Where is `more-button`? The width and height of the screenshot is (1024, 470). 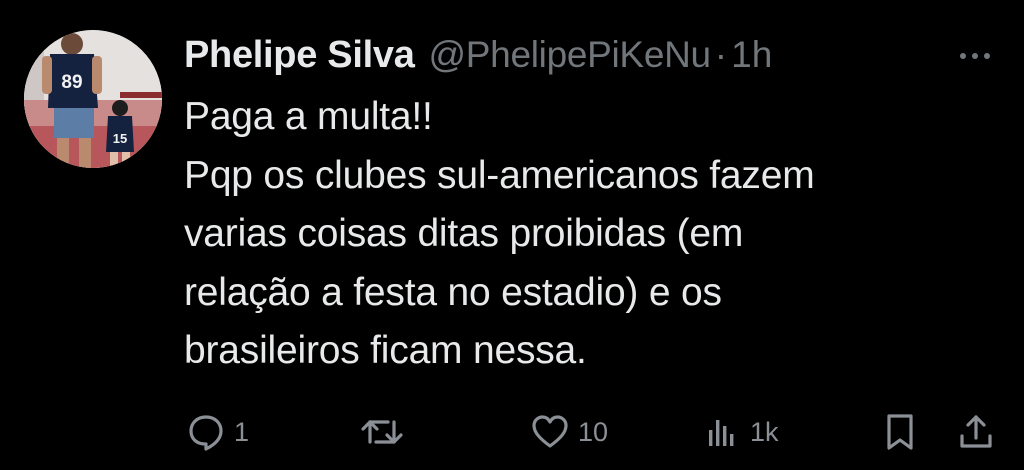 more-button is located at coordinates (975, 56).